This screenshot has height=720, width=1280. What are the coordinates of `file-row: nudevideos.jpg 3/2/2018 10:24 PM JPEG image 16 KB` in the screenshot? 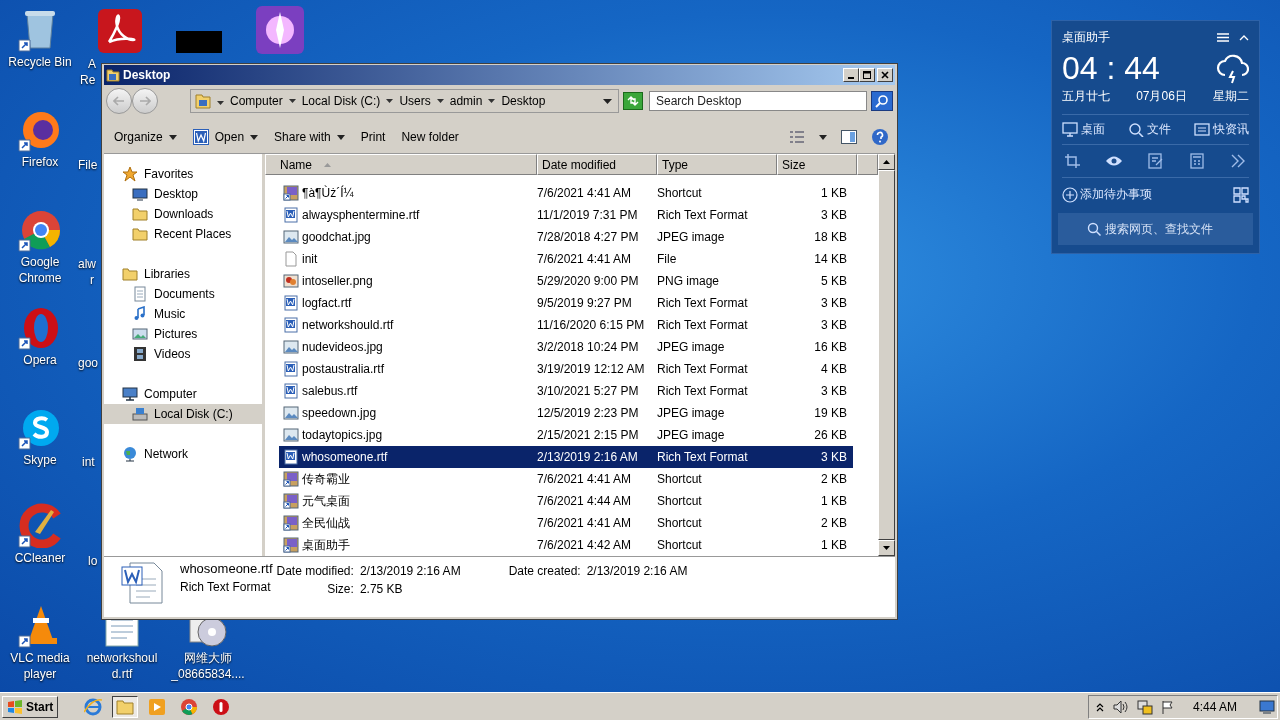 It's located at (566, 347).